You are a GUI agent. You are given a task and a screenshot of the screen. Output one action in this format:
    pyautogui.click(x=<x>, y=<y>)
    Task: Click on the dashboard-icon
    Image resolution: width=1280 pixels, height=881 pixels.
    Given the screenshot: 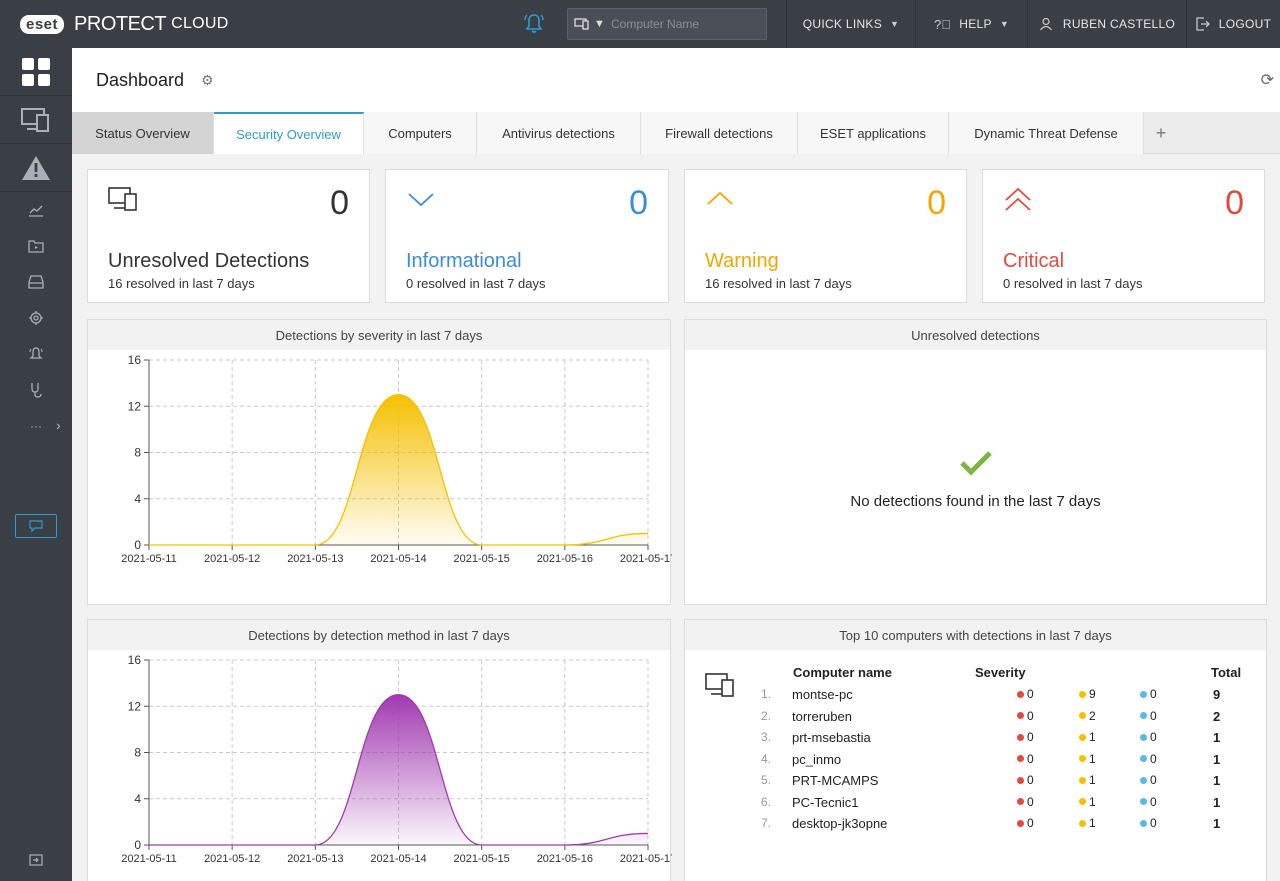 What is the action you would take?
    pyautogui.click(x=36, y=72)
    